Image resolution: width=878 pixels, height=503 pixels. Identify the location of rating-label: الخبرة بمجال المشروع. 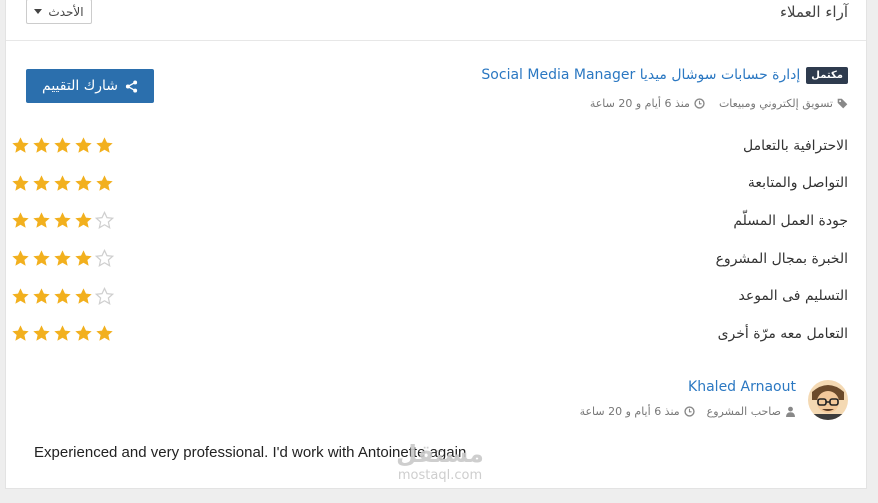
(781, 258).